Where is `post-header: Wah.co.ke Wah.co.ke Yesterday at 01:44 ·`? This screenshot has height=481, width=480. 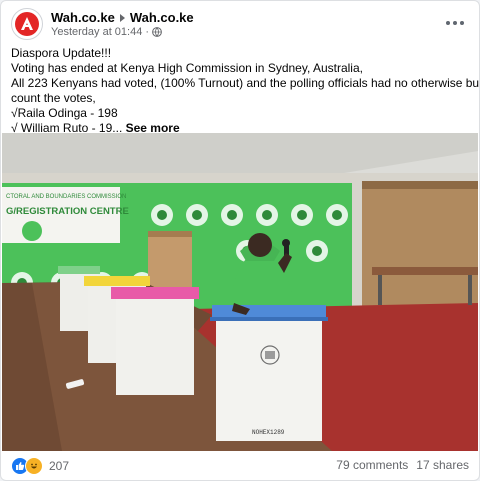 post-header: Wah.co.ke Wah.co.ke Yesterday at 01:44 · is located at coordinates (240, 25).